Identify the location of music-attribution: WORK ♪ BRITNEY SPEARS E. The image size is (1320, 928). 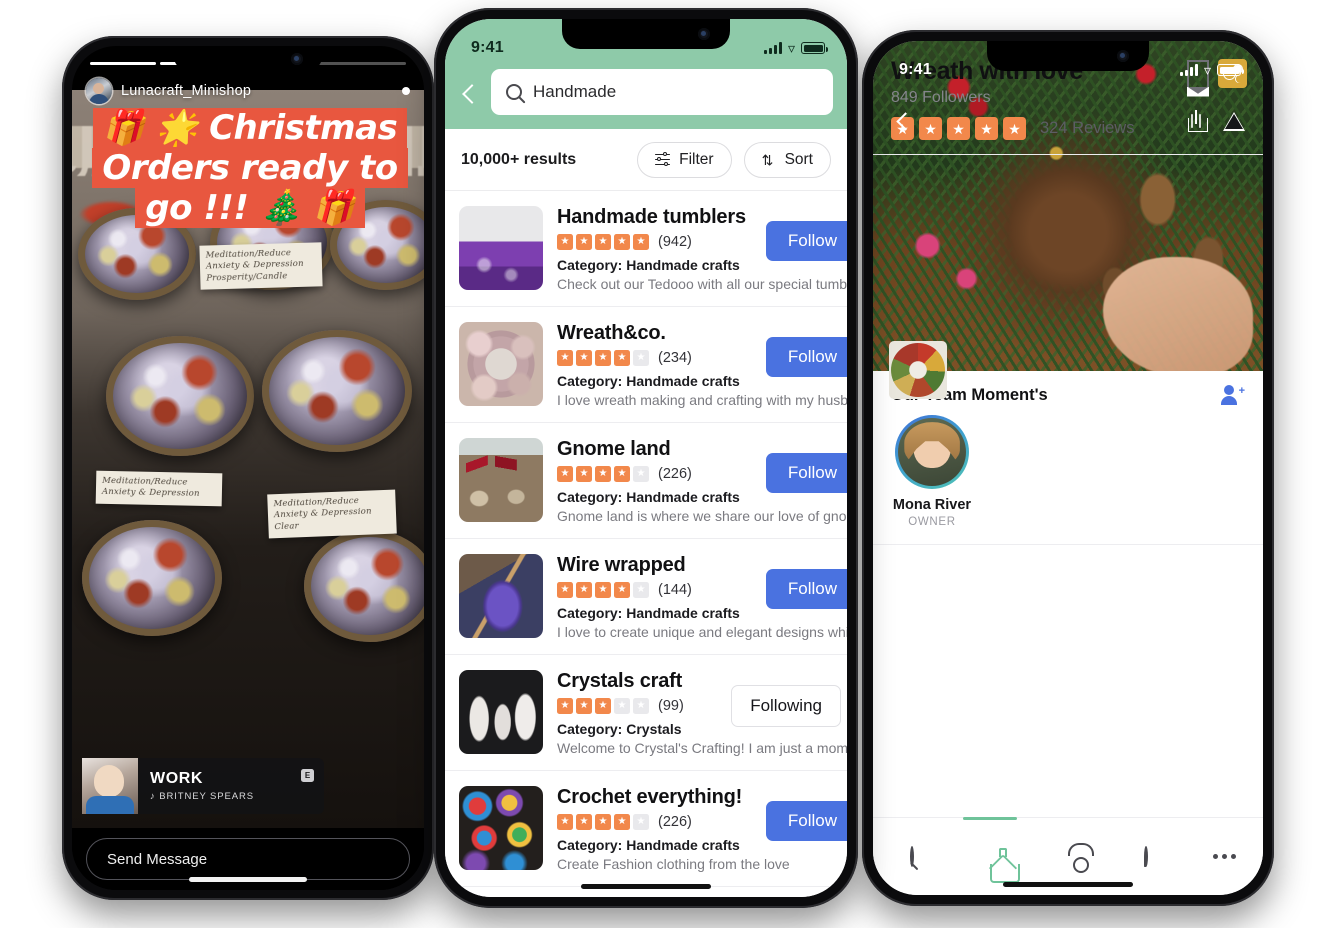
(203, 786).